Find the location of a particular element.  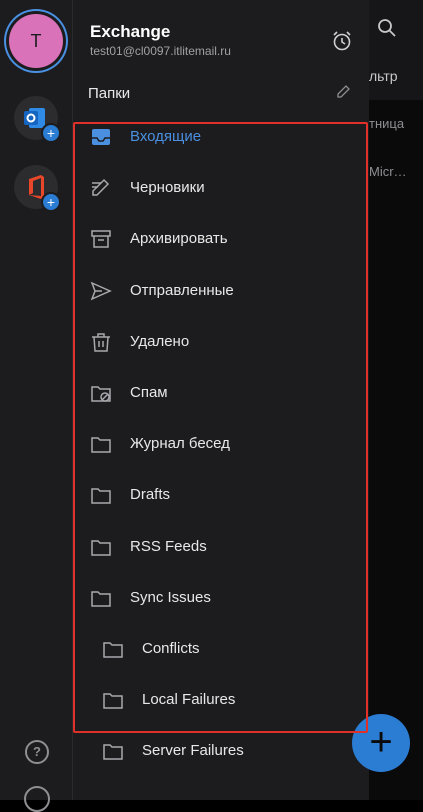

folder-item: Server Failures is located at coordinates (221, 751).